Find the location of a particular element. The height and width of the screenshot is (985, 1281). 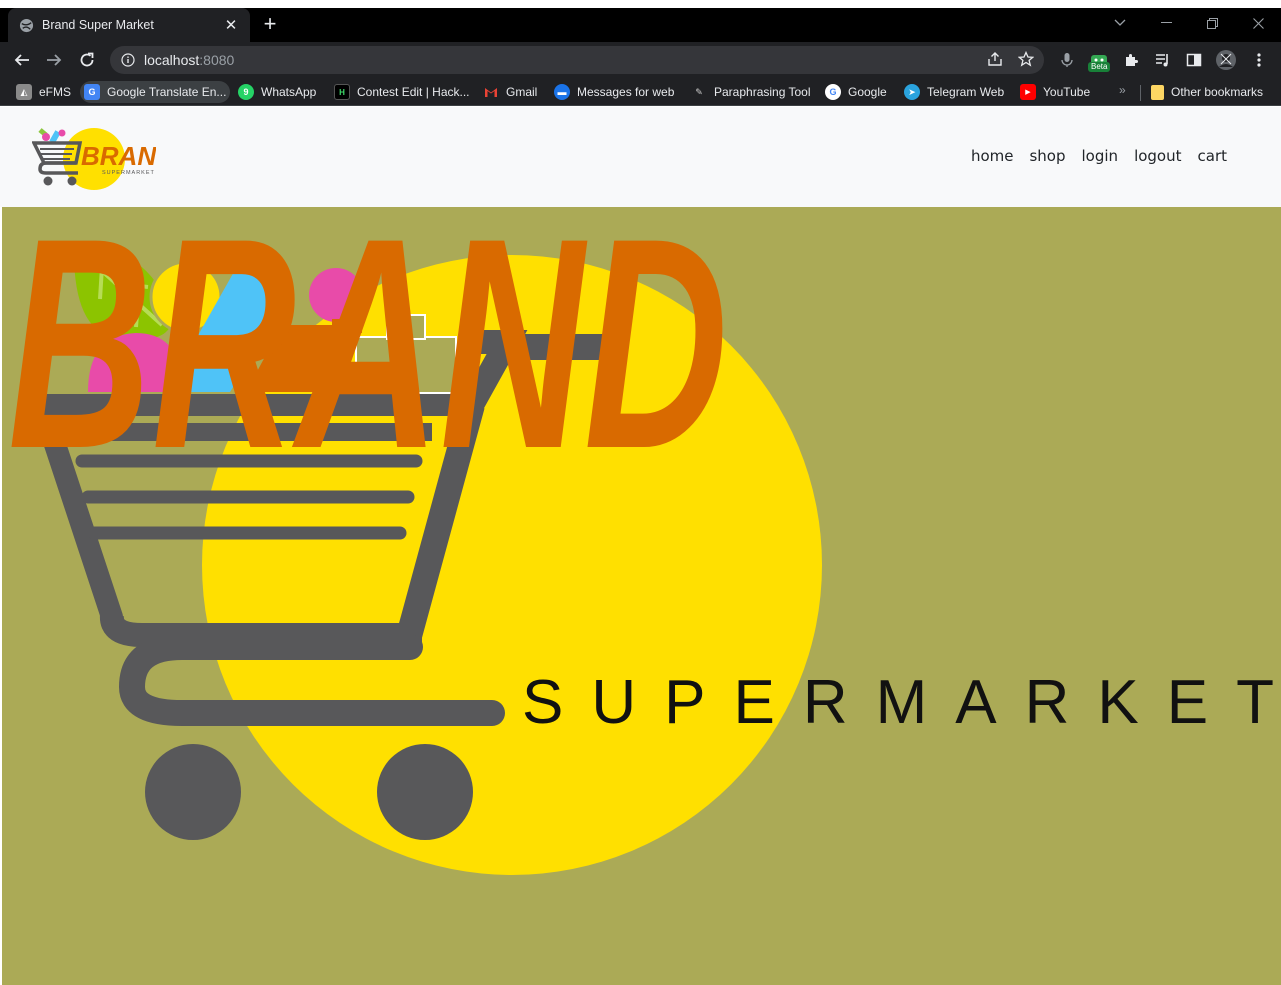

cart-wheel-right is located at coordinates (425, 792).